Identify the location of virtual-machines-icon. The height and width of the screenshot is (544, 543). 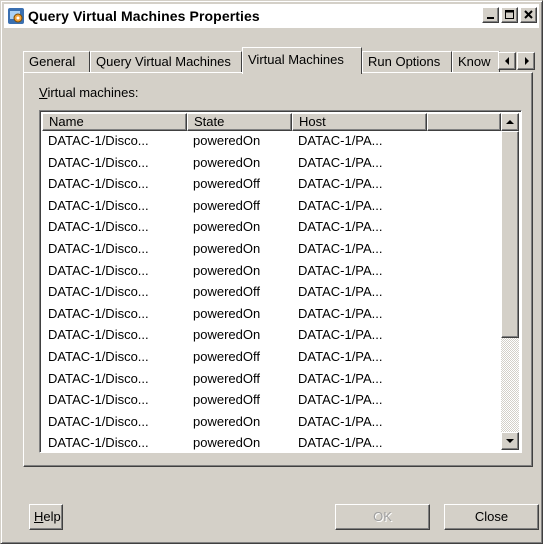
(16, 16).